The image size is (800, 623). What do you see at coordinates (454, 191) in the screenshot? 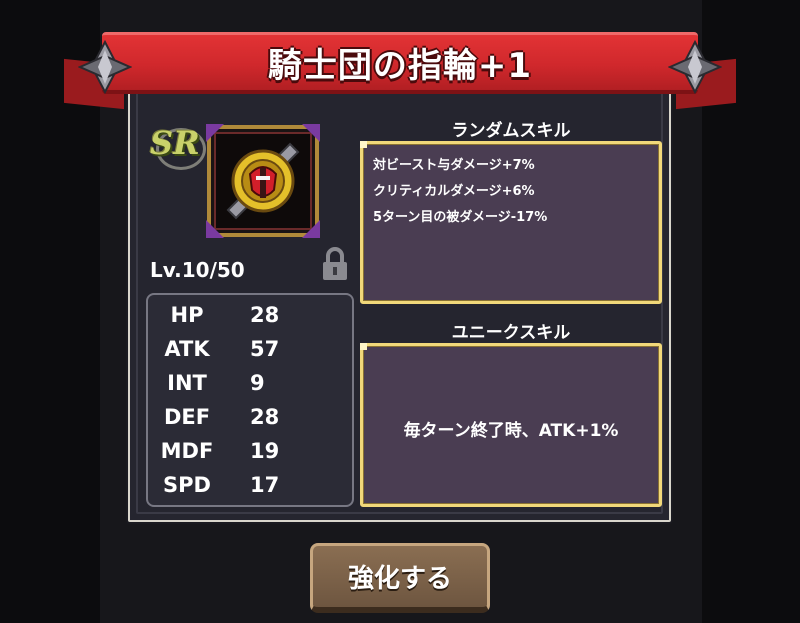
I see `random-skill-line: クリティカルダメージ+6%` at bounding box center [454, 191].